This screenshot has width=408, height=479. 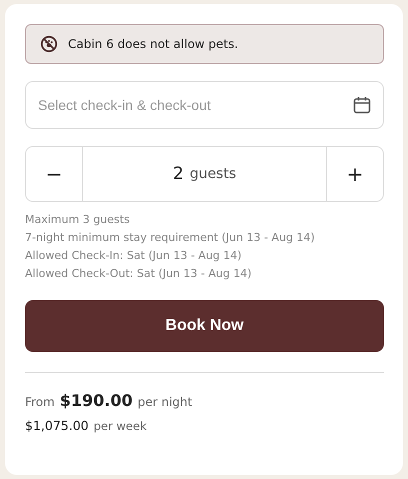 What do you see at coordinates (204, 105) in the screenshot?
I see `date-field: Select check-in & check-out` at bounding box center [204, 105].